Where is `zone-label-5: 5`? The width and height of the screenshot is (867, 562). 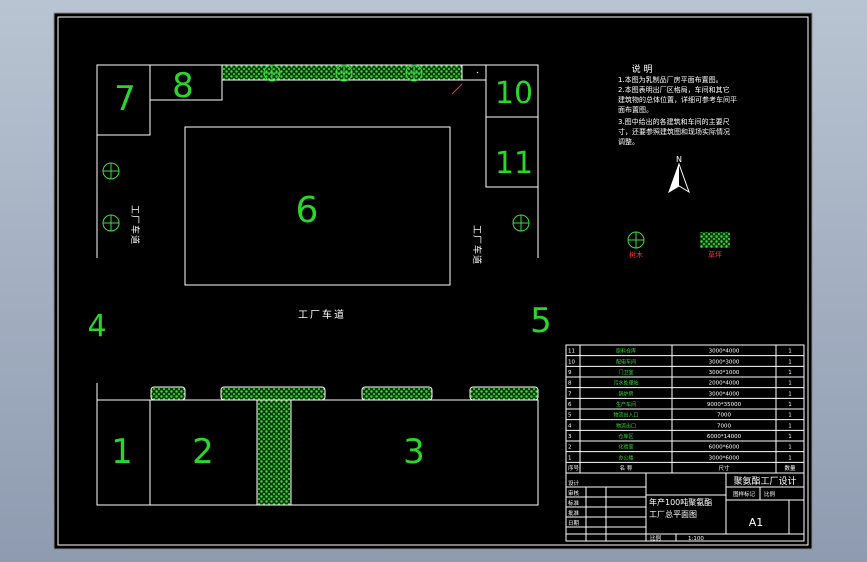 zone-label-5: 5 is located at coordinates (541, 321).